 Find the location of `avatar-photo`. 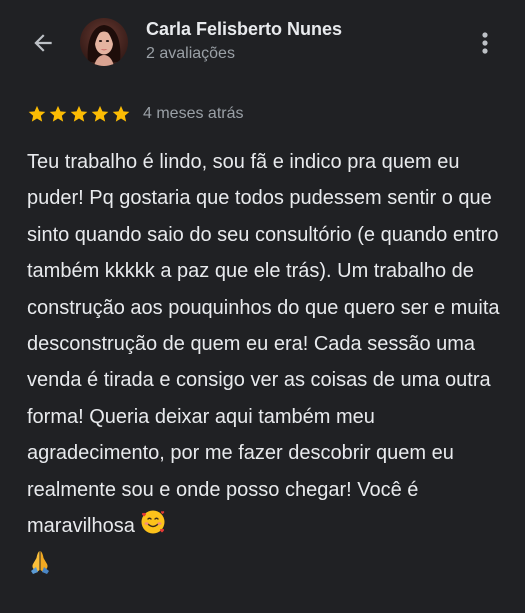

avatar-photo is located at coordinates (104, 42).